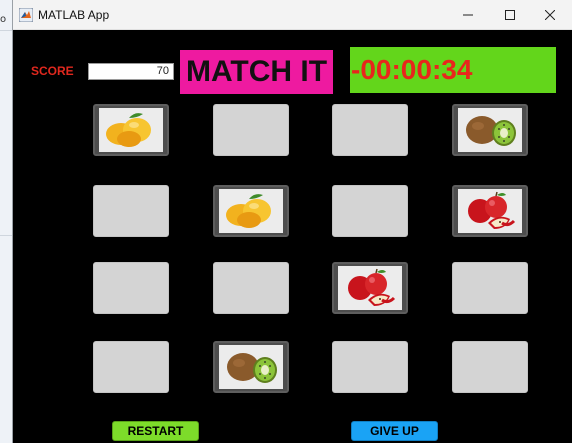 The height and width of the screenshot is (443, 572). Describe the element at coordinates (131, 71) in the screenshot. I see `score-field: 70` at that location.